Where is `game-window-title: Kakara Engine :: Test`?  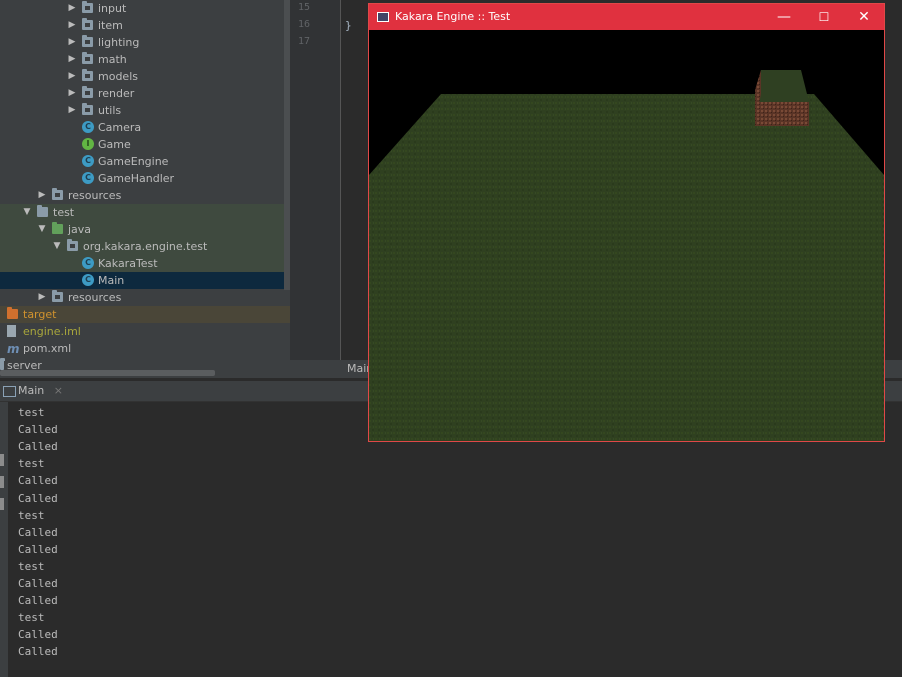
game-window-title: Kakara Engine :: Test is located at coordinates (453, 16).